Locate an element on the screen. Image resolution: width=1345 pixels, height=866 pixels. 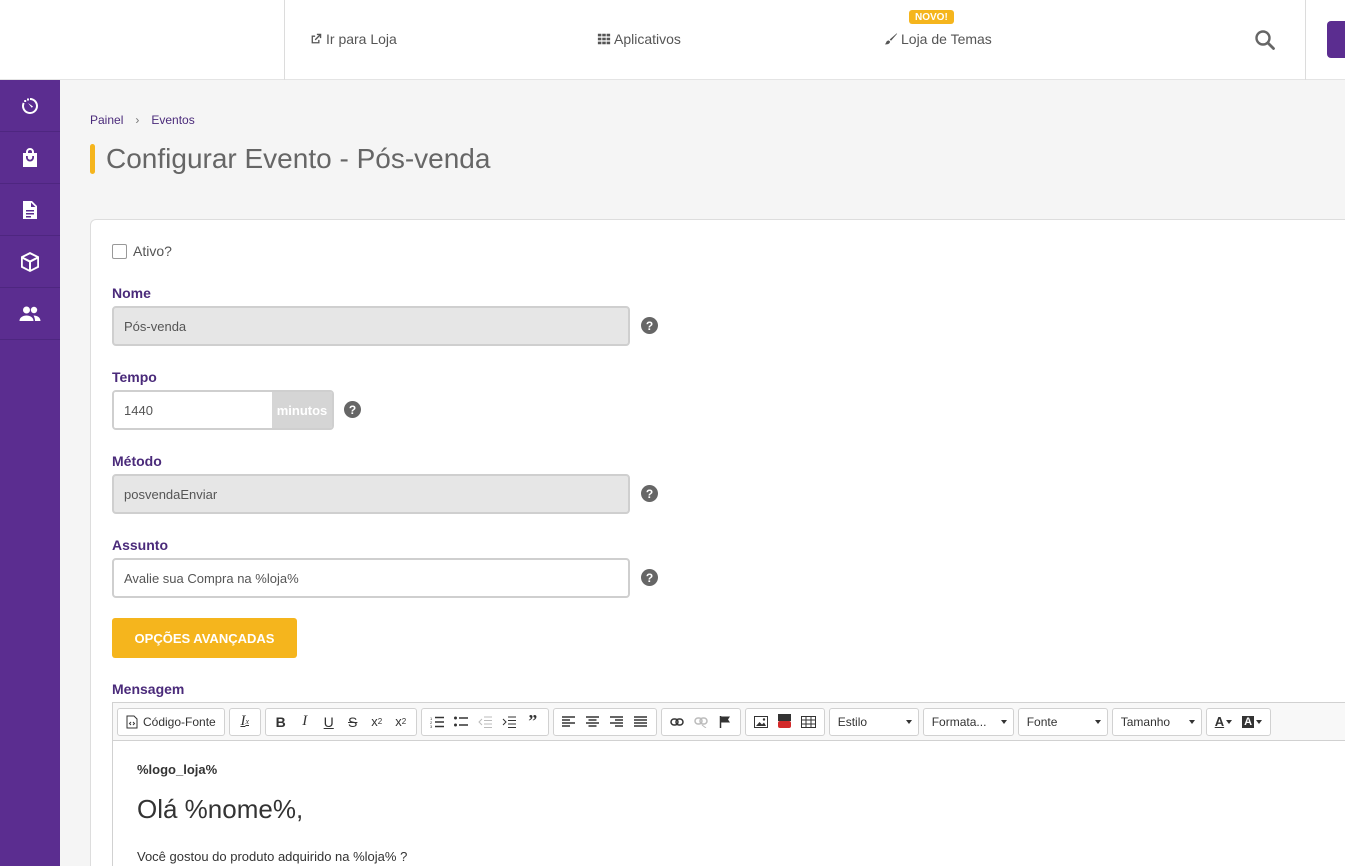
subject-field: Avalie sua Compra na %loja% is located at coordinates (371, 578).